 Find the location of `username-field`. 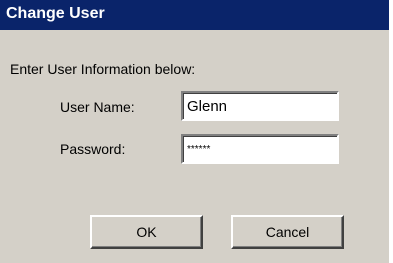

username-field is located at coordinates (260, 106).